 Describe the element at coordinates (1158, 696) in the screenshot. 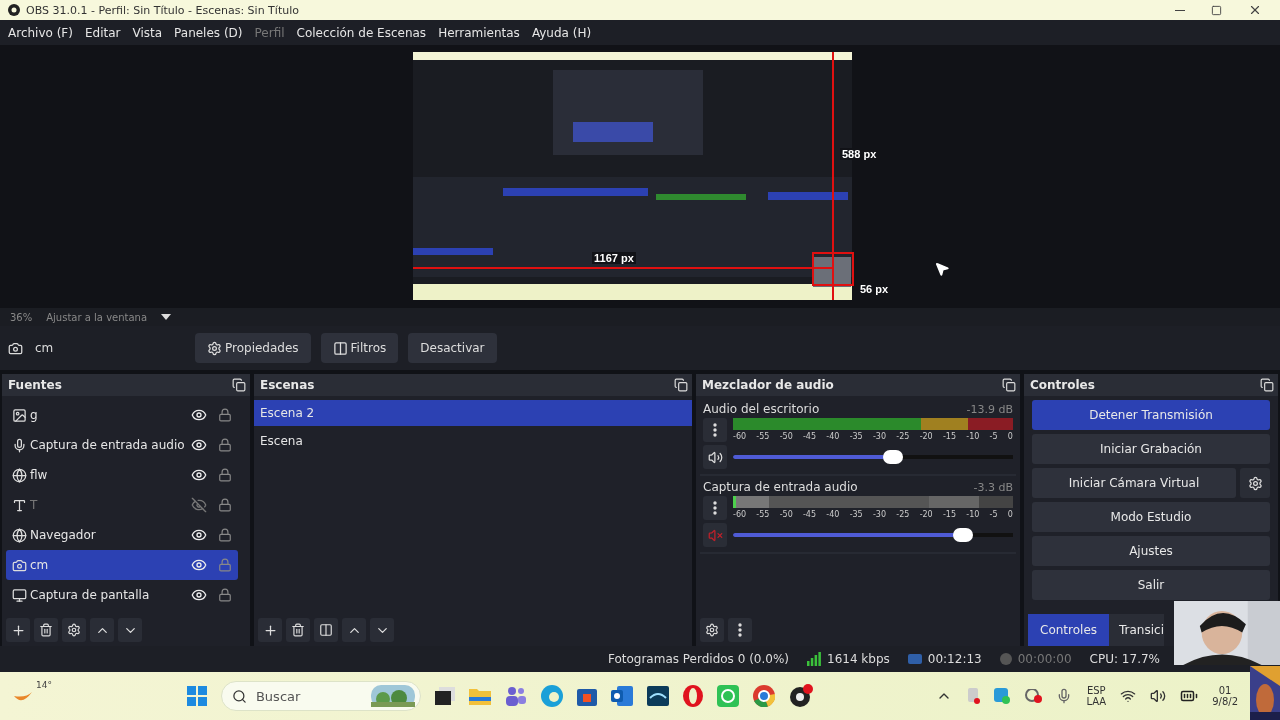

I see `volume-icon` at that location.